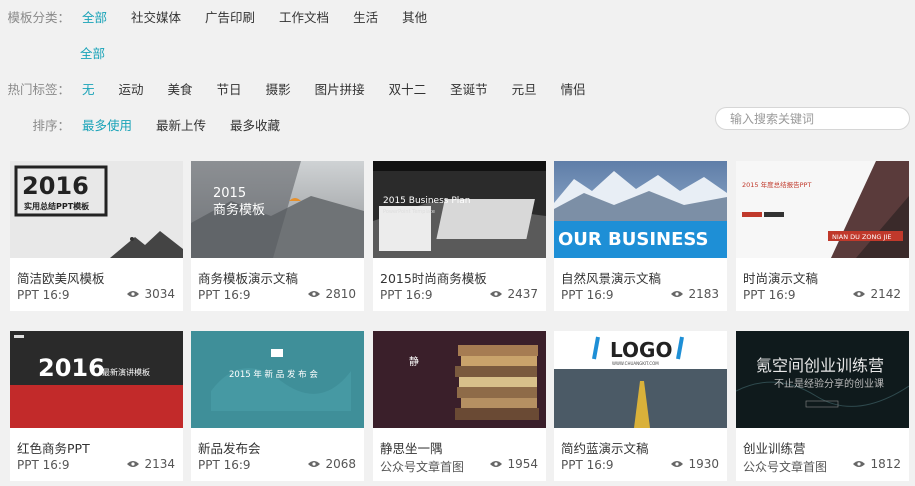 The image size is (915, 486). What do you see at coordinates (611, 278) in the screenshot?
I see `card-title: 自然风景演示文稿` at bounding box center [611, 278].